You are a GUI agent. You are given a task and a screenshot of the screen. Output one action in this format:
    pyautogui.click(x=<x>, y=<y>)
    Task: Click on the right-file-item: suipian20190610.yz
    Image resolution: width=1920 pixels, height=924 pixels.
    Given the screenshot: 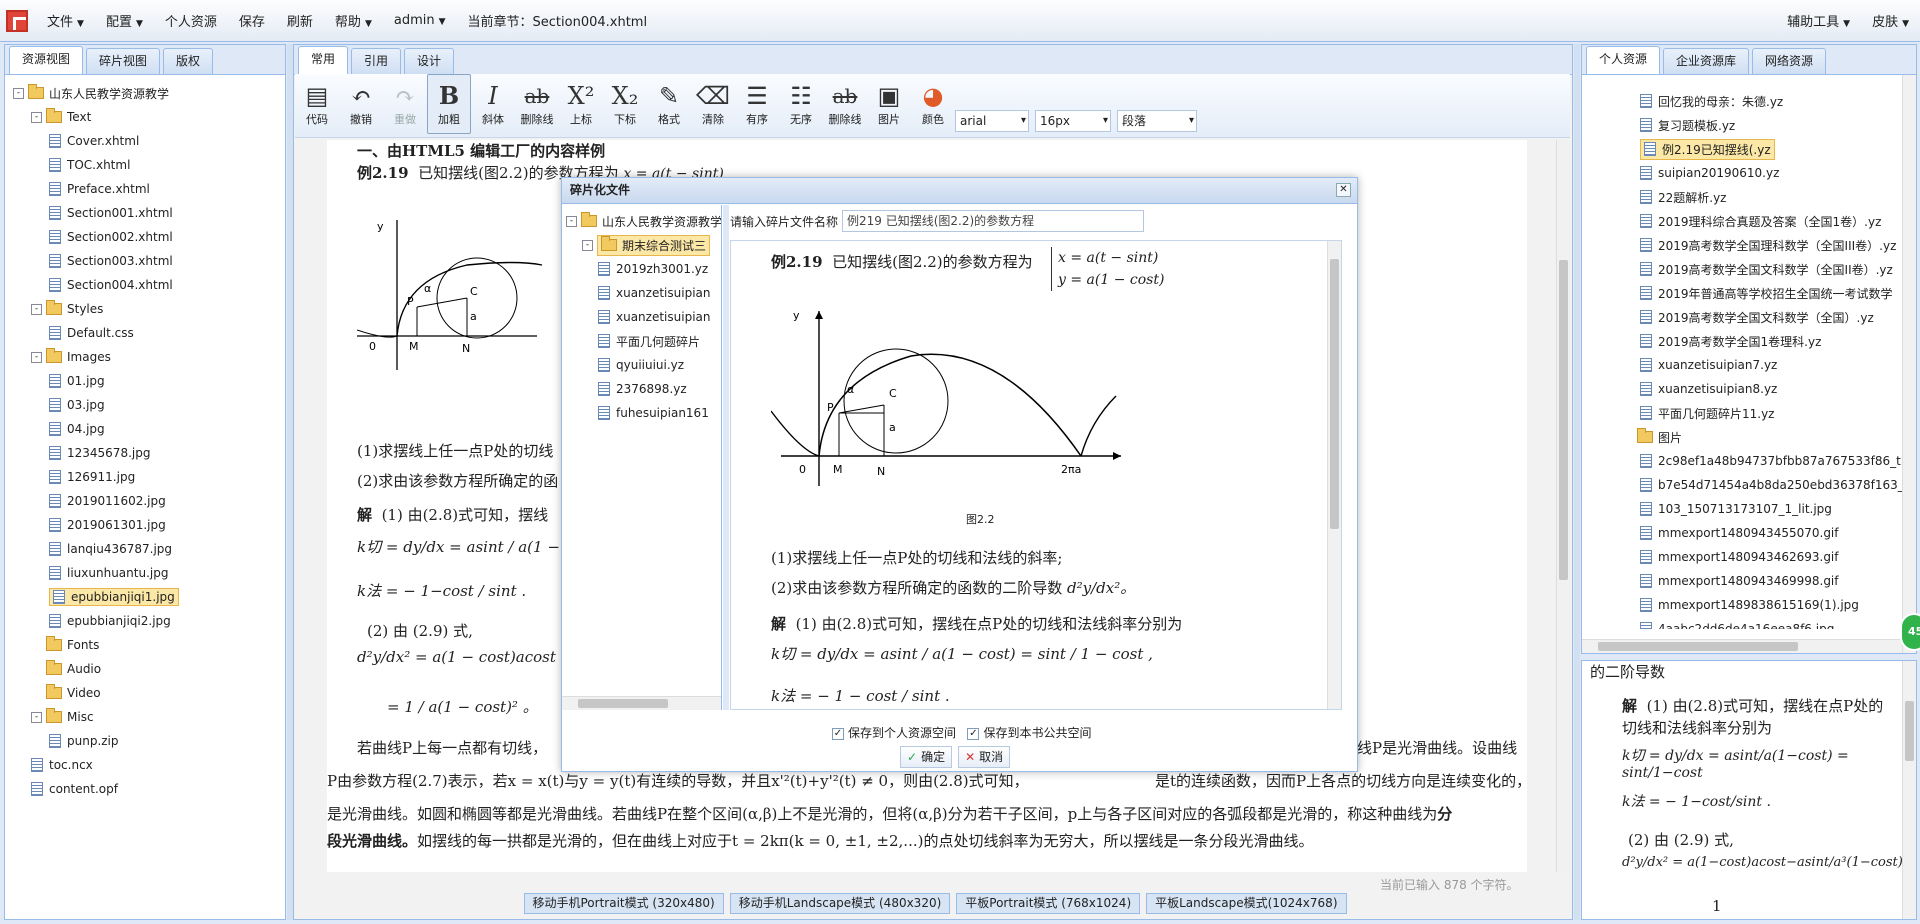 What is the action you would take?
    pyautogui.click(x=1769, y=173)
    